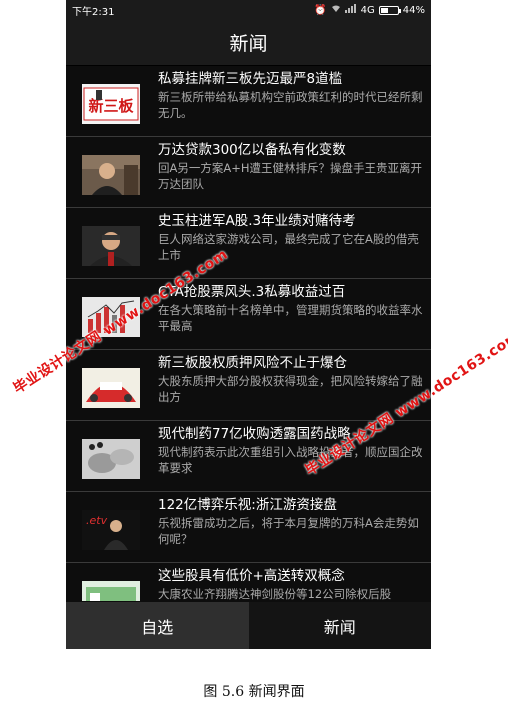  I want to click on news-title: 万达贷款300亿以备私有化变数, so click(252, 150).